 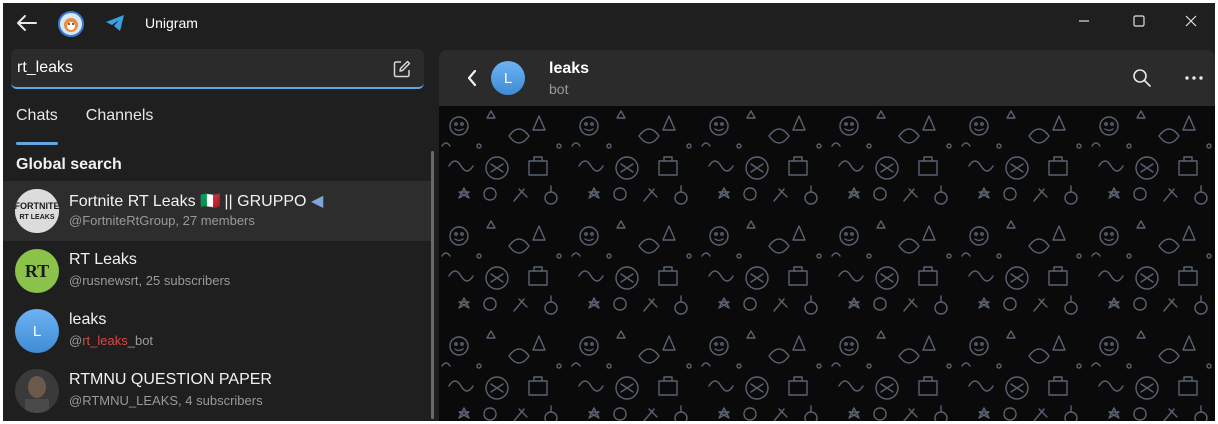 I want to click on telegram-logo-icon, so click(x=115, y=23).